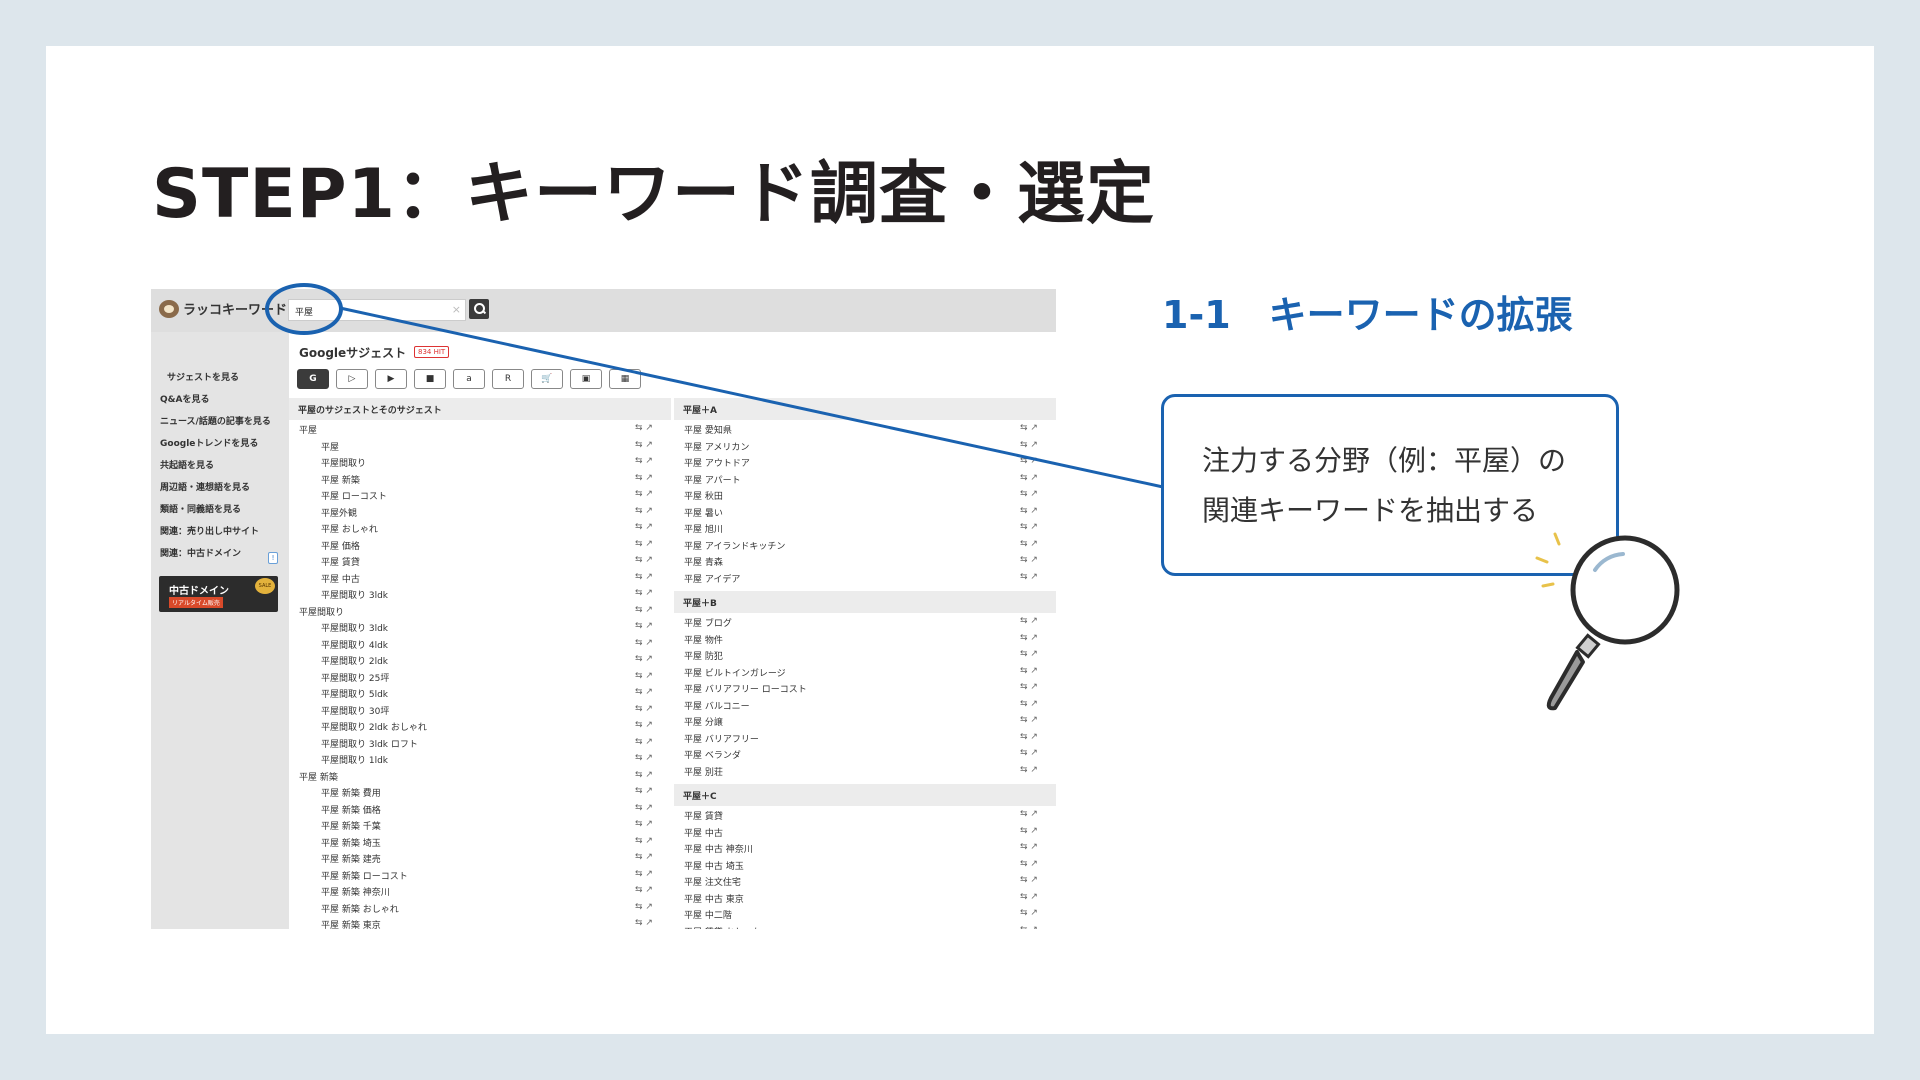 The width and height of the screenshot is (1920, 1080). I want to click on keyword-row: 平屋 新築 費用, so click(351, 793).